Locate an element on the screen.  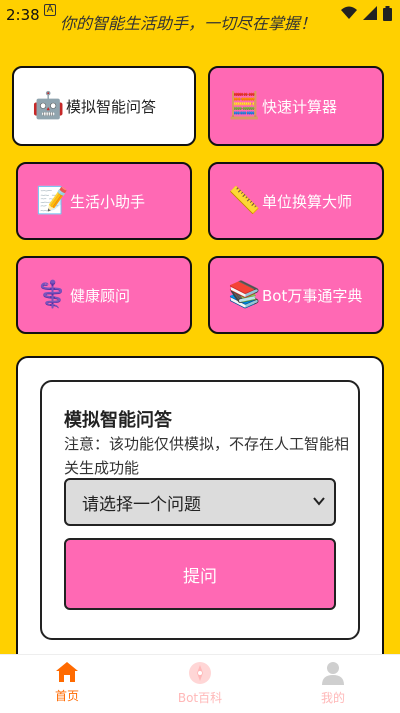
tool-label: 快速计算器 is located at coordinates (300, 106).